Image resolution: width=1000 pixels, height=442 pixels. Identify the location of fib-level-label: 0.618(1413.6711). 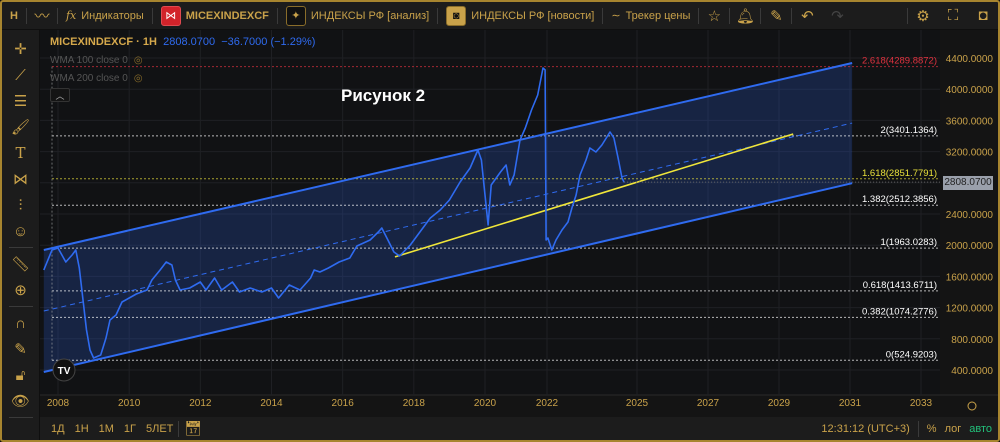
(900, 285).